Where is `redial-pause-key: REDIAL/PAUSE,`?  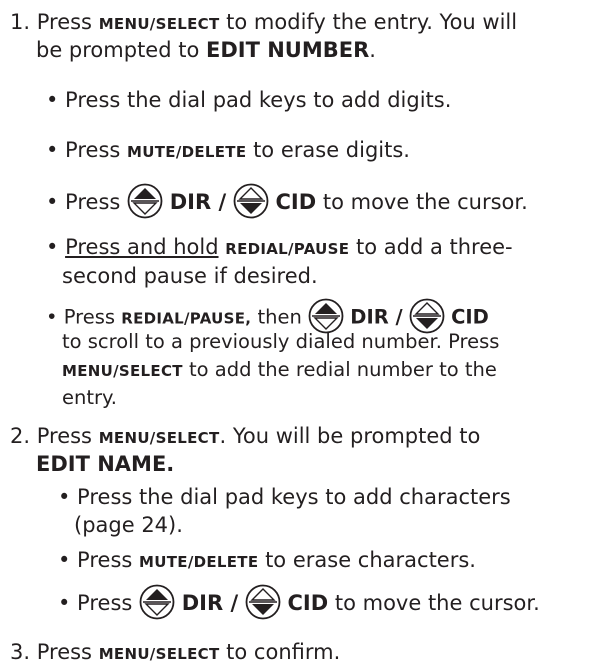
redial-pause-key: REDIAL/PAUSE, is located at coordinates (186, 318).